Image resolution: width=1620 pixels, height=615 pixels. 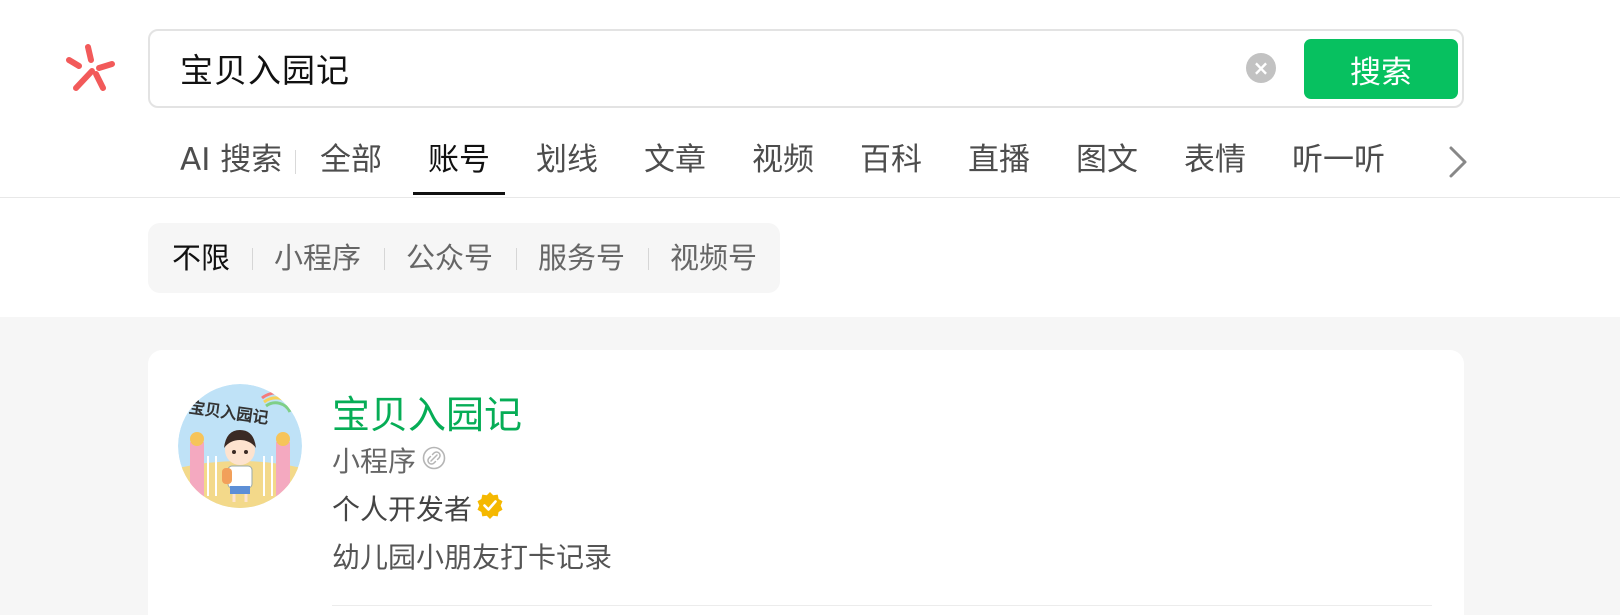 I want to click on filter-channels: 视频号, so click(x=713, y=258).